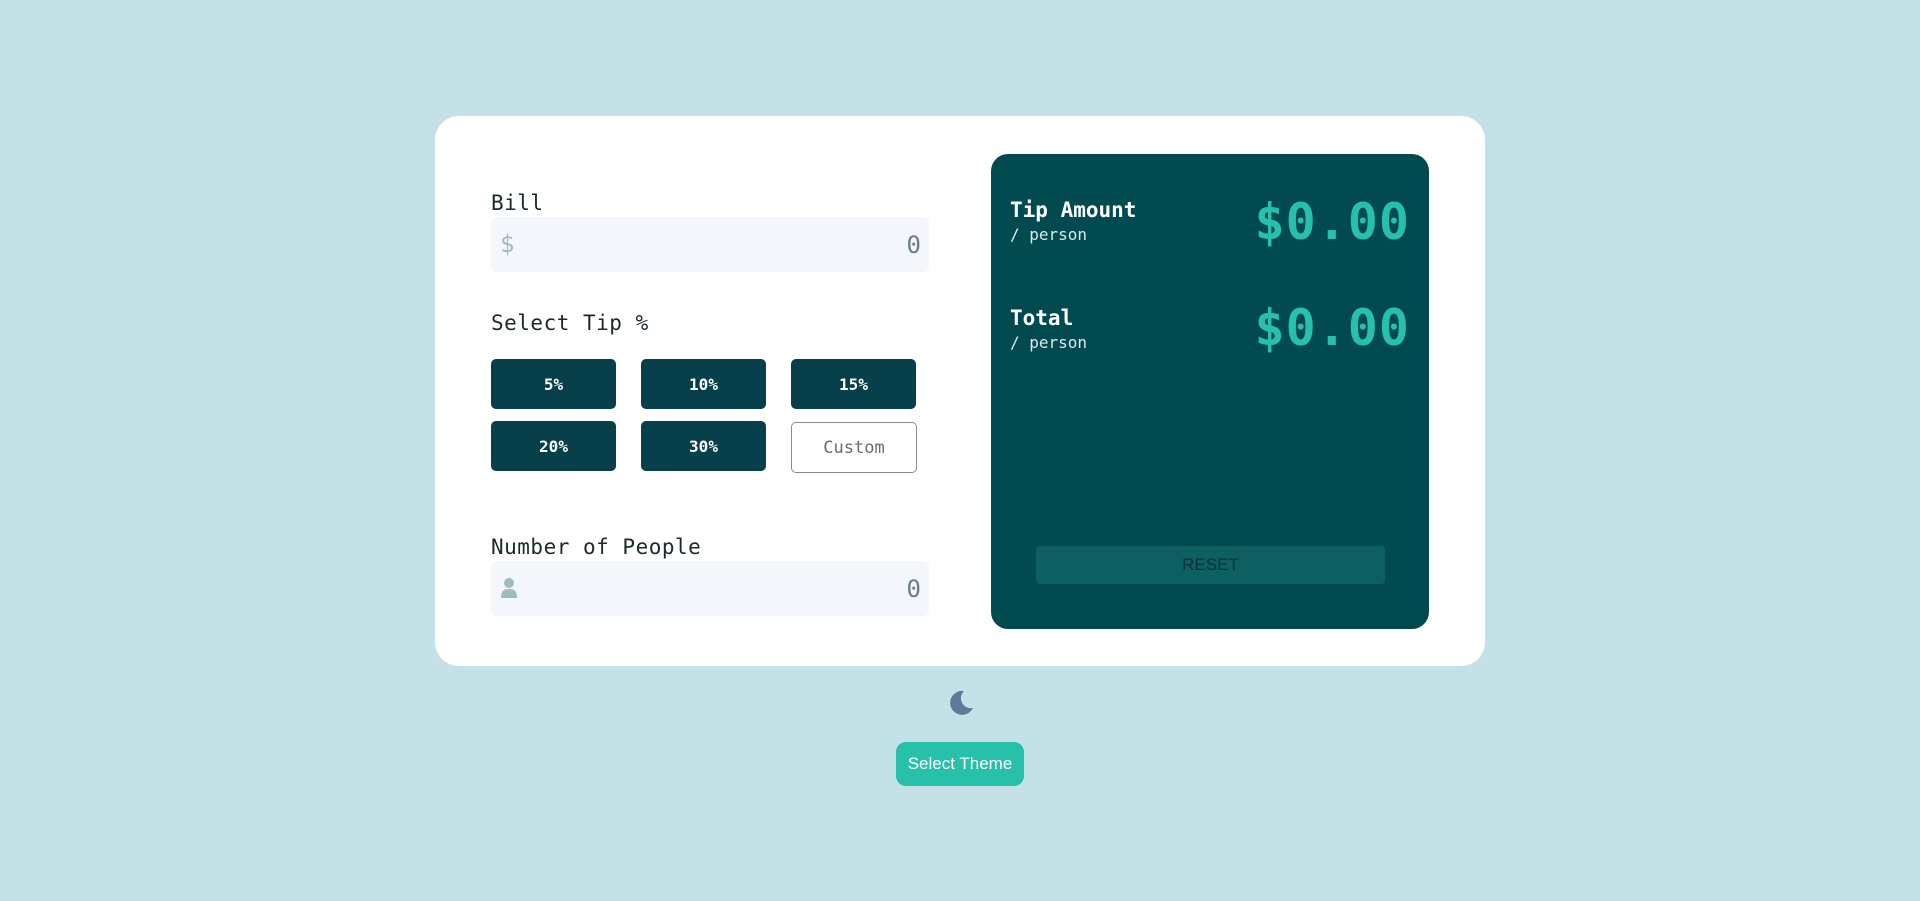  Describe the element at coordinates (1332, 328) in the screenshot. I see `total-value: $0.00` at that location.